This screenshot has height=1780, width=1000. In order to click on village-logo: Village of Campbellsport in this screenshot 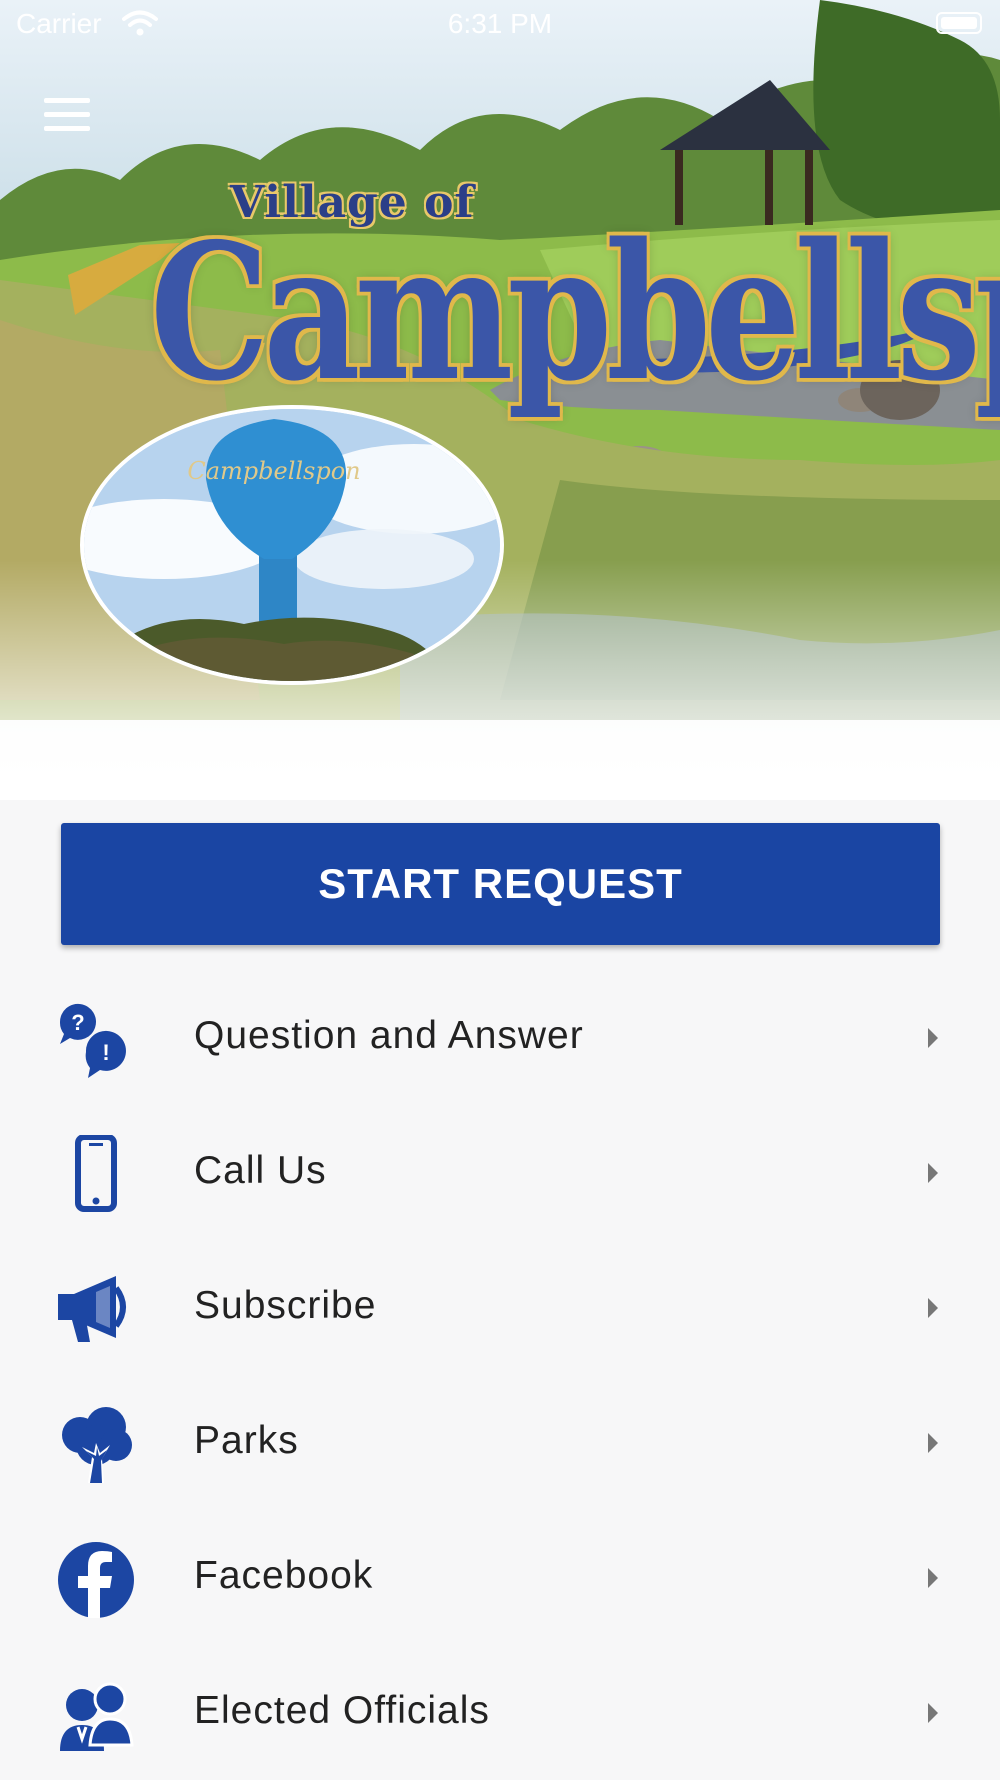, I will do `click(530, 294)`.